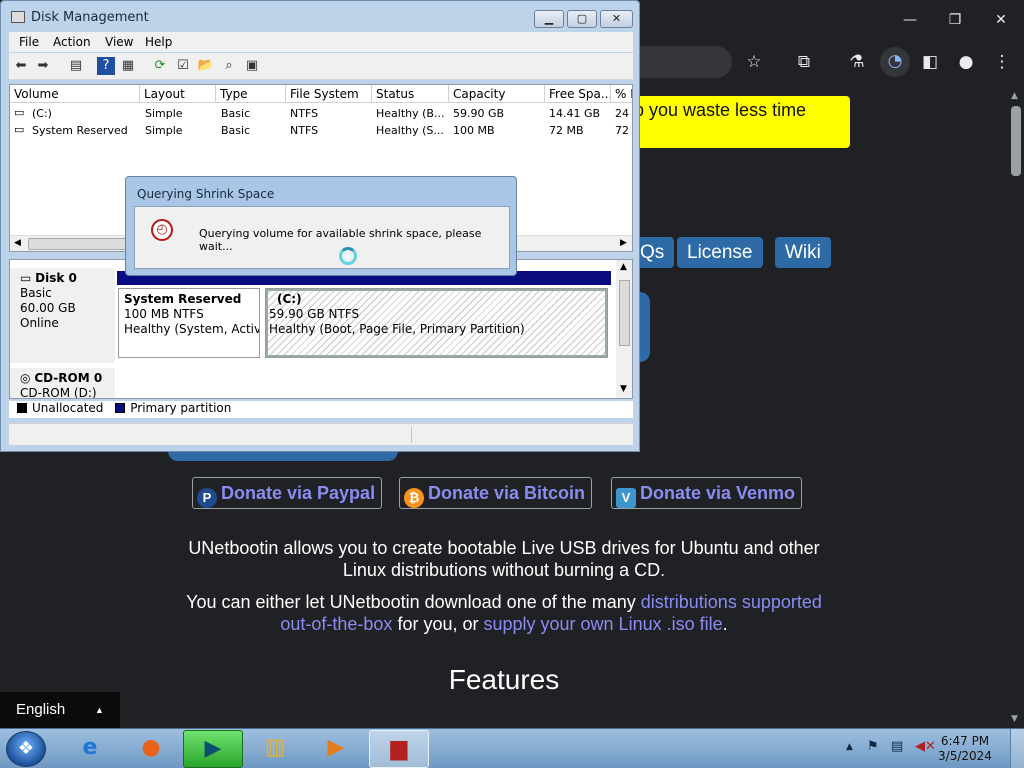 The height and width of the screenshot is (768, 1024). I want to click on scroll-left-icon: ◀, so click(17, 243).